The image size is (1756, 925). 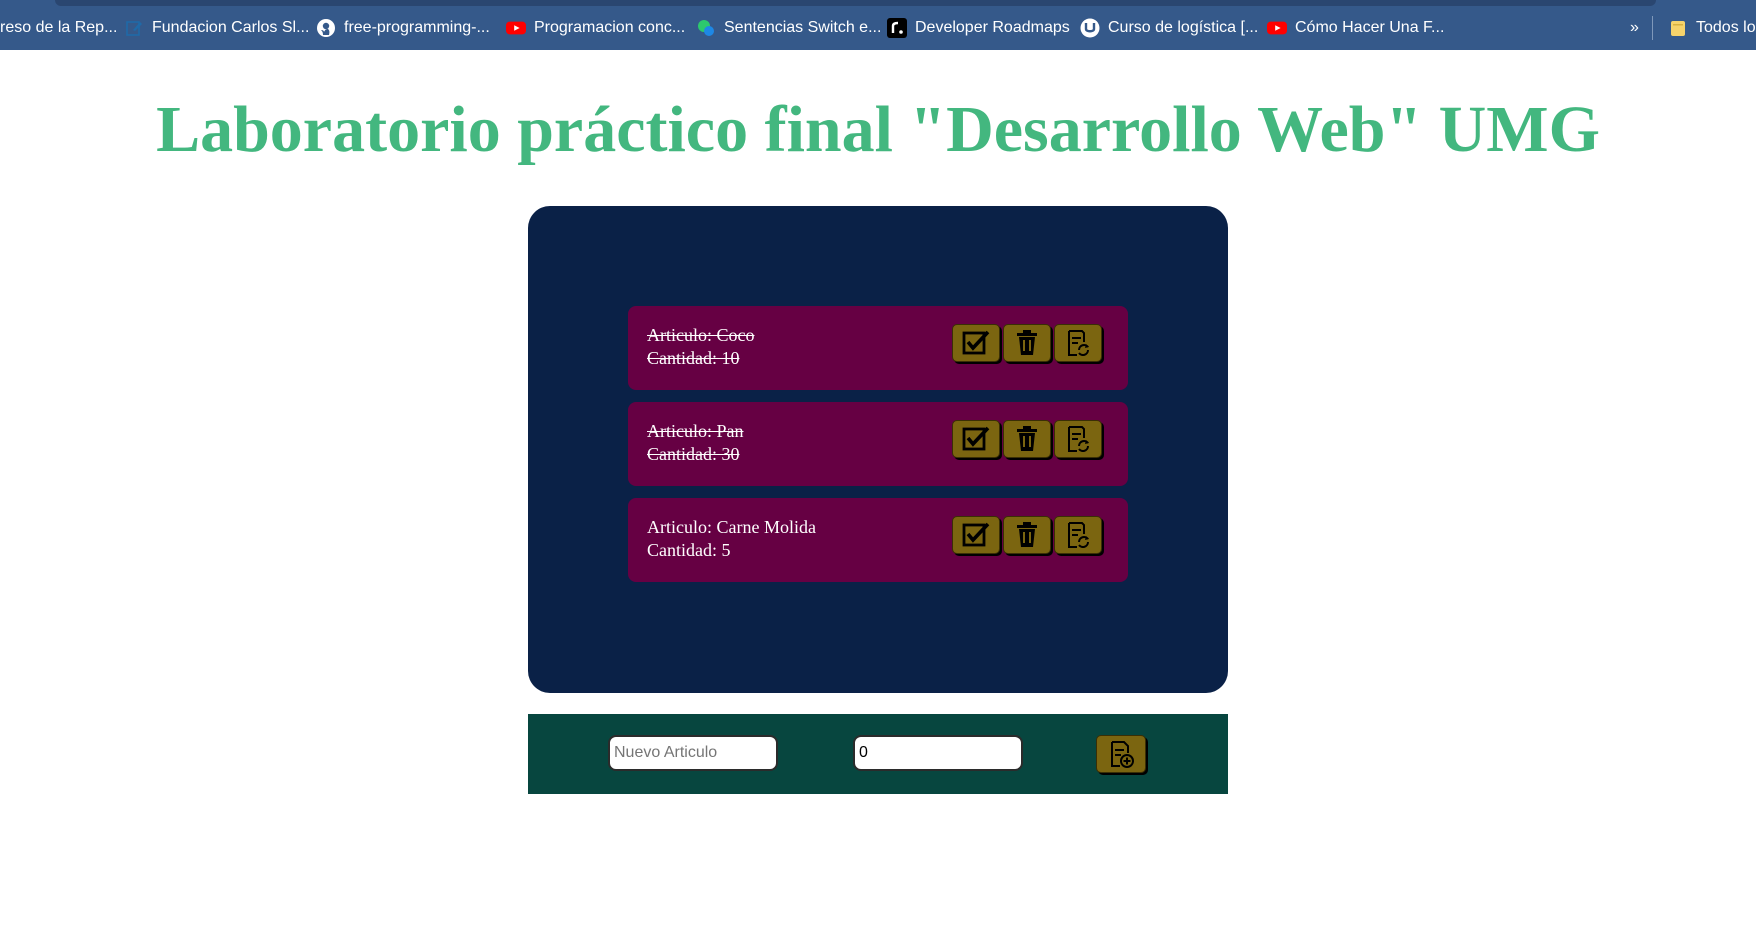 I want to click on item-text: Articulo: Pan Cantidad: 30, so click(x=695, y=443).